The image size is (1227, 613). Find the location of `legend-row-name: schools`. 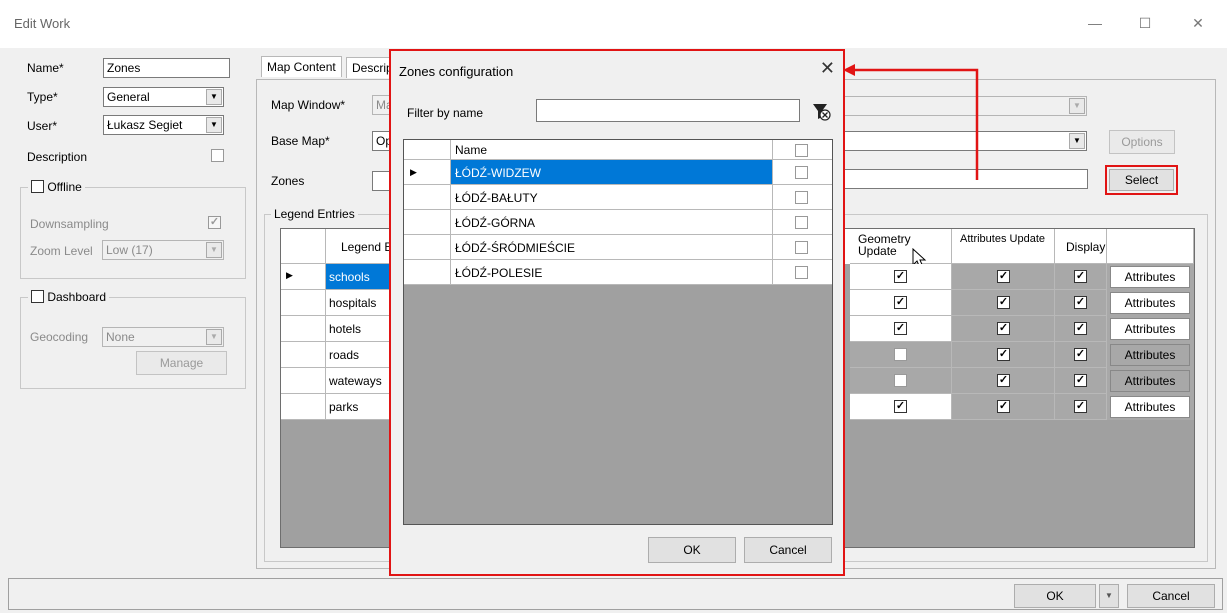

legend-row-name: schools is located at coordinates (358, 277).